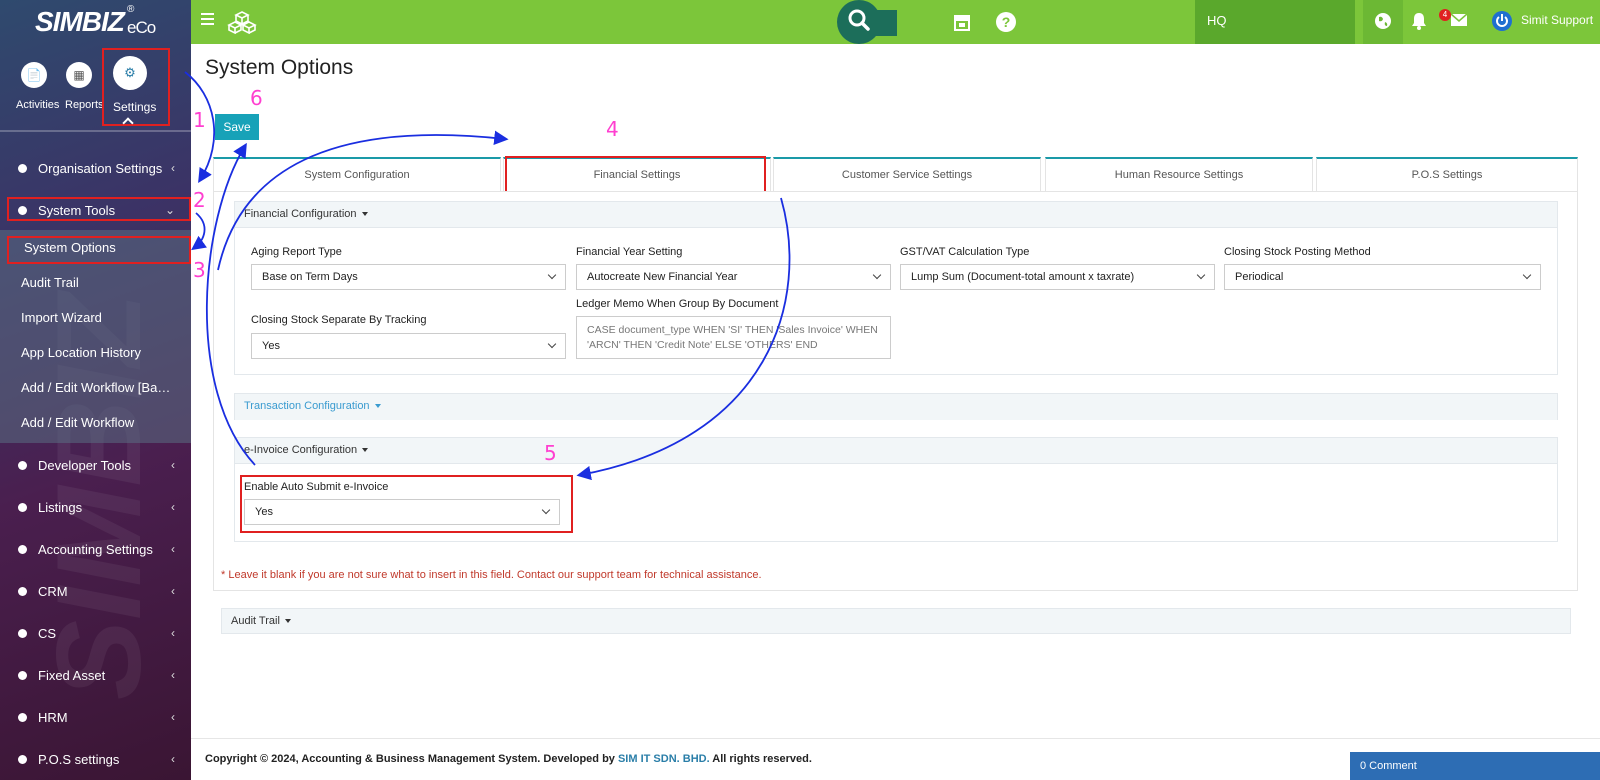 Image resolution: width=1600 pixels, height=780 pixels. Describe the element at coordinates (199, 120) in the screenshot. I see `annotation-1: 1` at that location.